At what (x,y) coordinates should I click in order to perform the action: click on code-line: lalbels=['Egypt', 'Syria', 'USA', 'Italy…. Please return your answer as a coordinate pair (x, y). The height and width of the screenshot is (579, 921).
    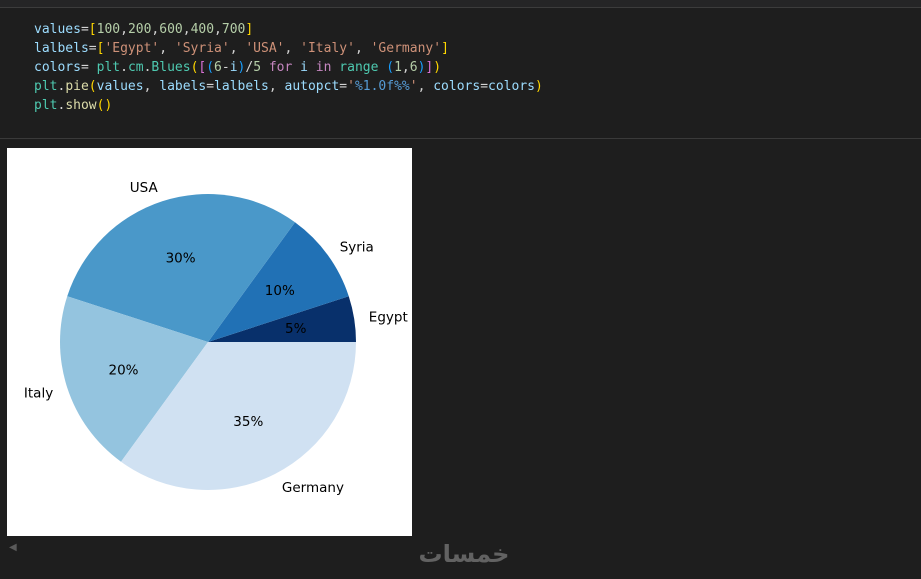
    Looking at the image, I should click on (288, 48).